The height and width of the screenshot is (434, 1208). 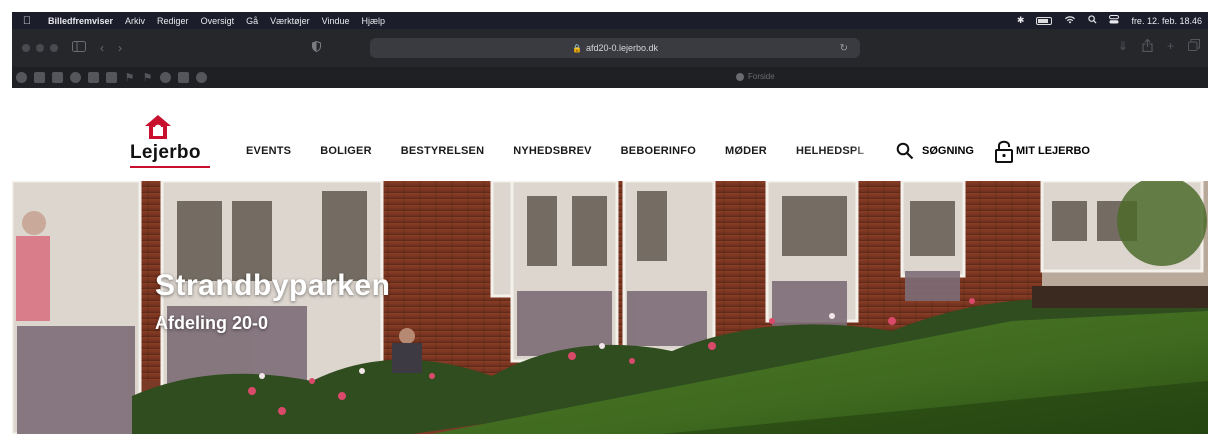 What do you see at coordinates (610, 77) in the screenshot?
I see `favorites-bar: ⚑ ⚑ Forside` at bounding box center [610, 77].